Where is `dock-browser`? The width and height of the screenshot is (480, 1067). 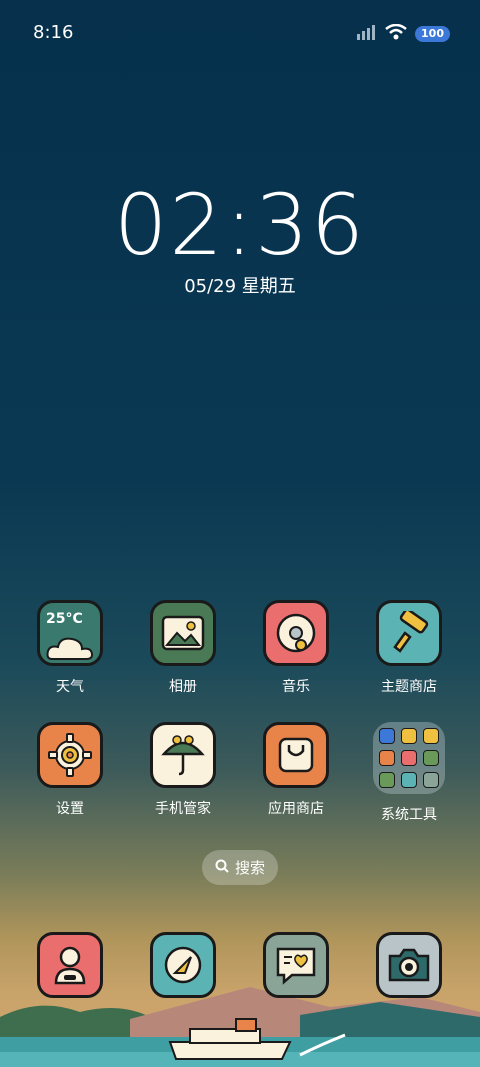 dock-browser is located at coordinates (183, 965).